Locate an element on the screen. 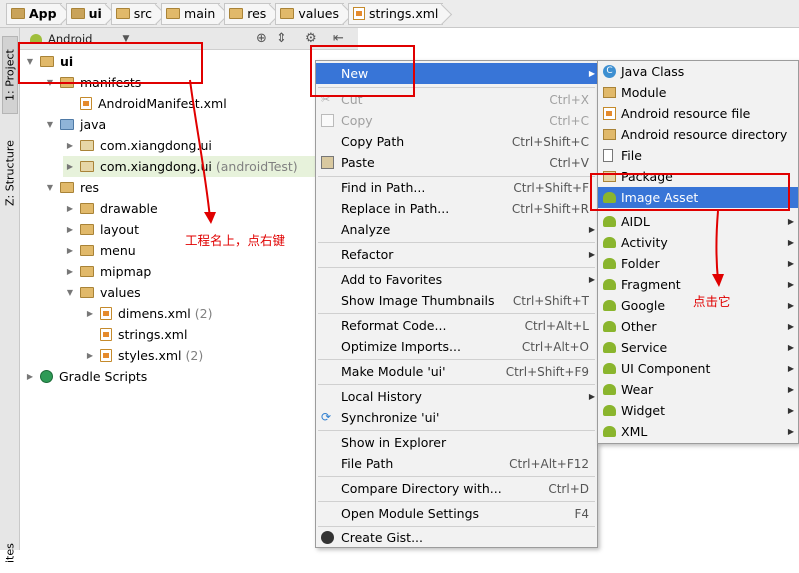  submenu-item-folder: Folder ▶ is located at coordinates (698, 263).